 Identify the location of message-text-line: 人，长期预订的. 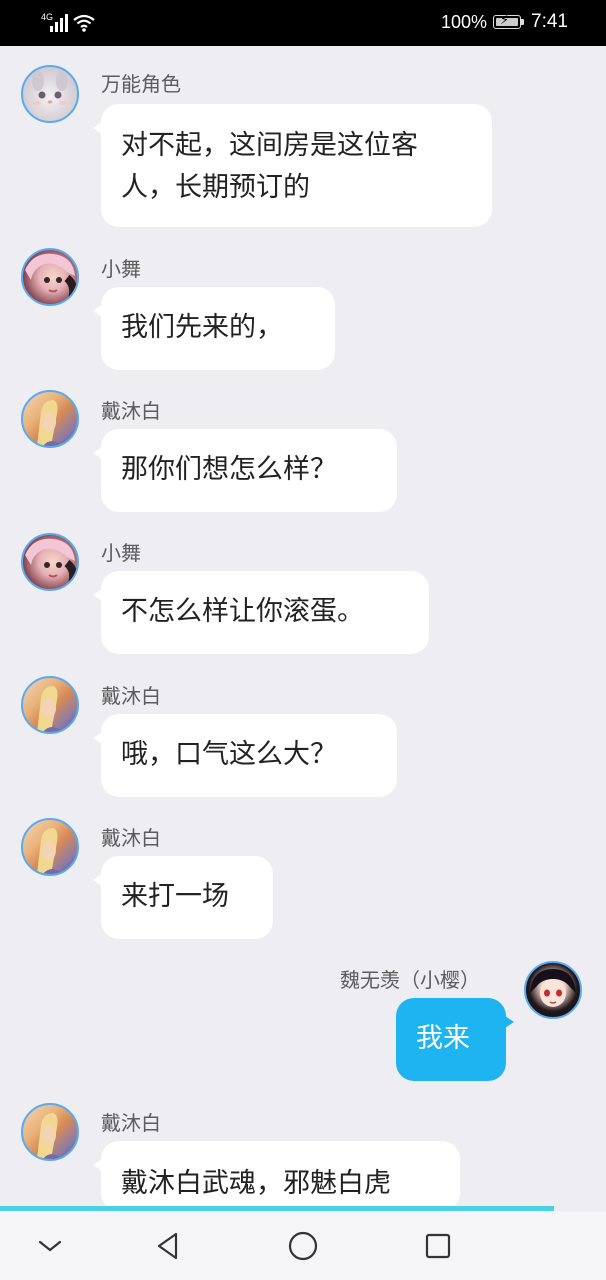
(215, 187).